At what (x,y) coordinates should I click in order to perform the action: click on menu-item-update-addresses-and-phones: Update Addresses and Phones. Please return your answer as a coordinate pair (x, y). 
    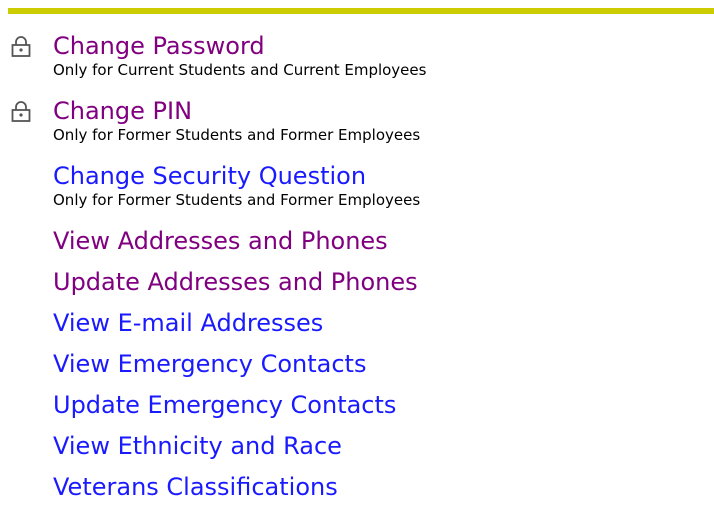
    Looking at the image, I should click on (358, 287).